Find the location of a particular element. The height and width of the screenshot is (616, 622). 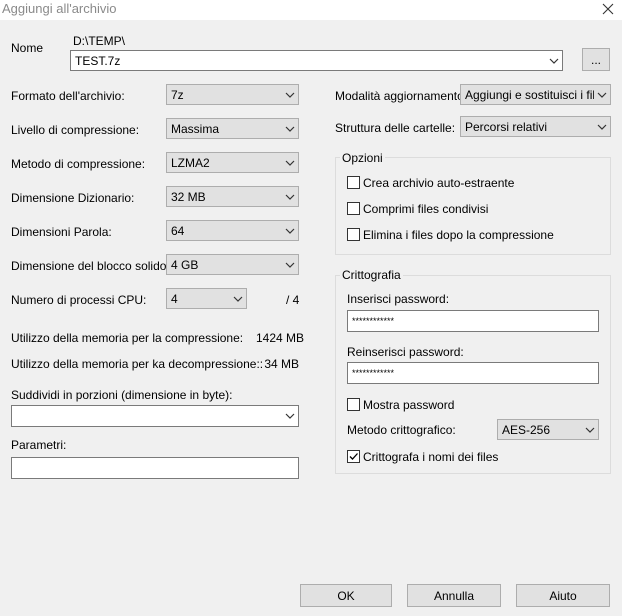

archive-path: D:\TEMP\ is located at coordinates (99, 41).